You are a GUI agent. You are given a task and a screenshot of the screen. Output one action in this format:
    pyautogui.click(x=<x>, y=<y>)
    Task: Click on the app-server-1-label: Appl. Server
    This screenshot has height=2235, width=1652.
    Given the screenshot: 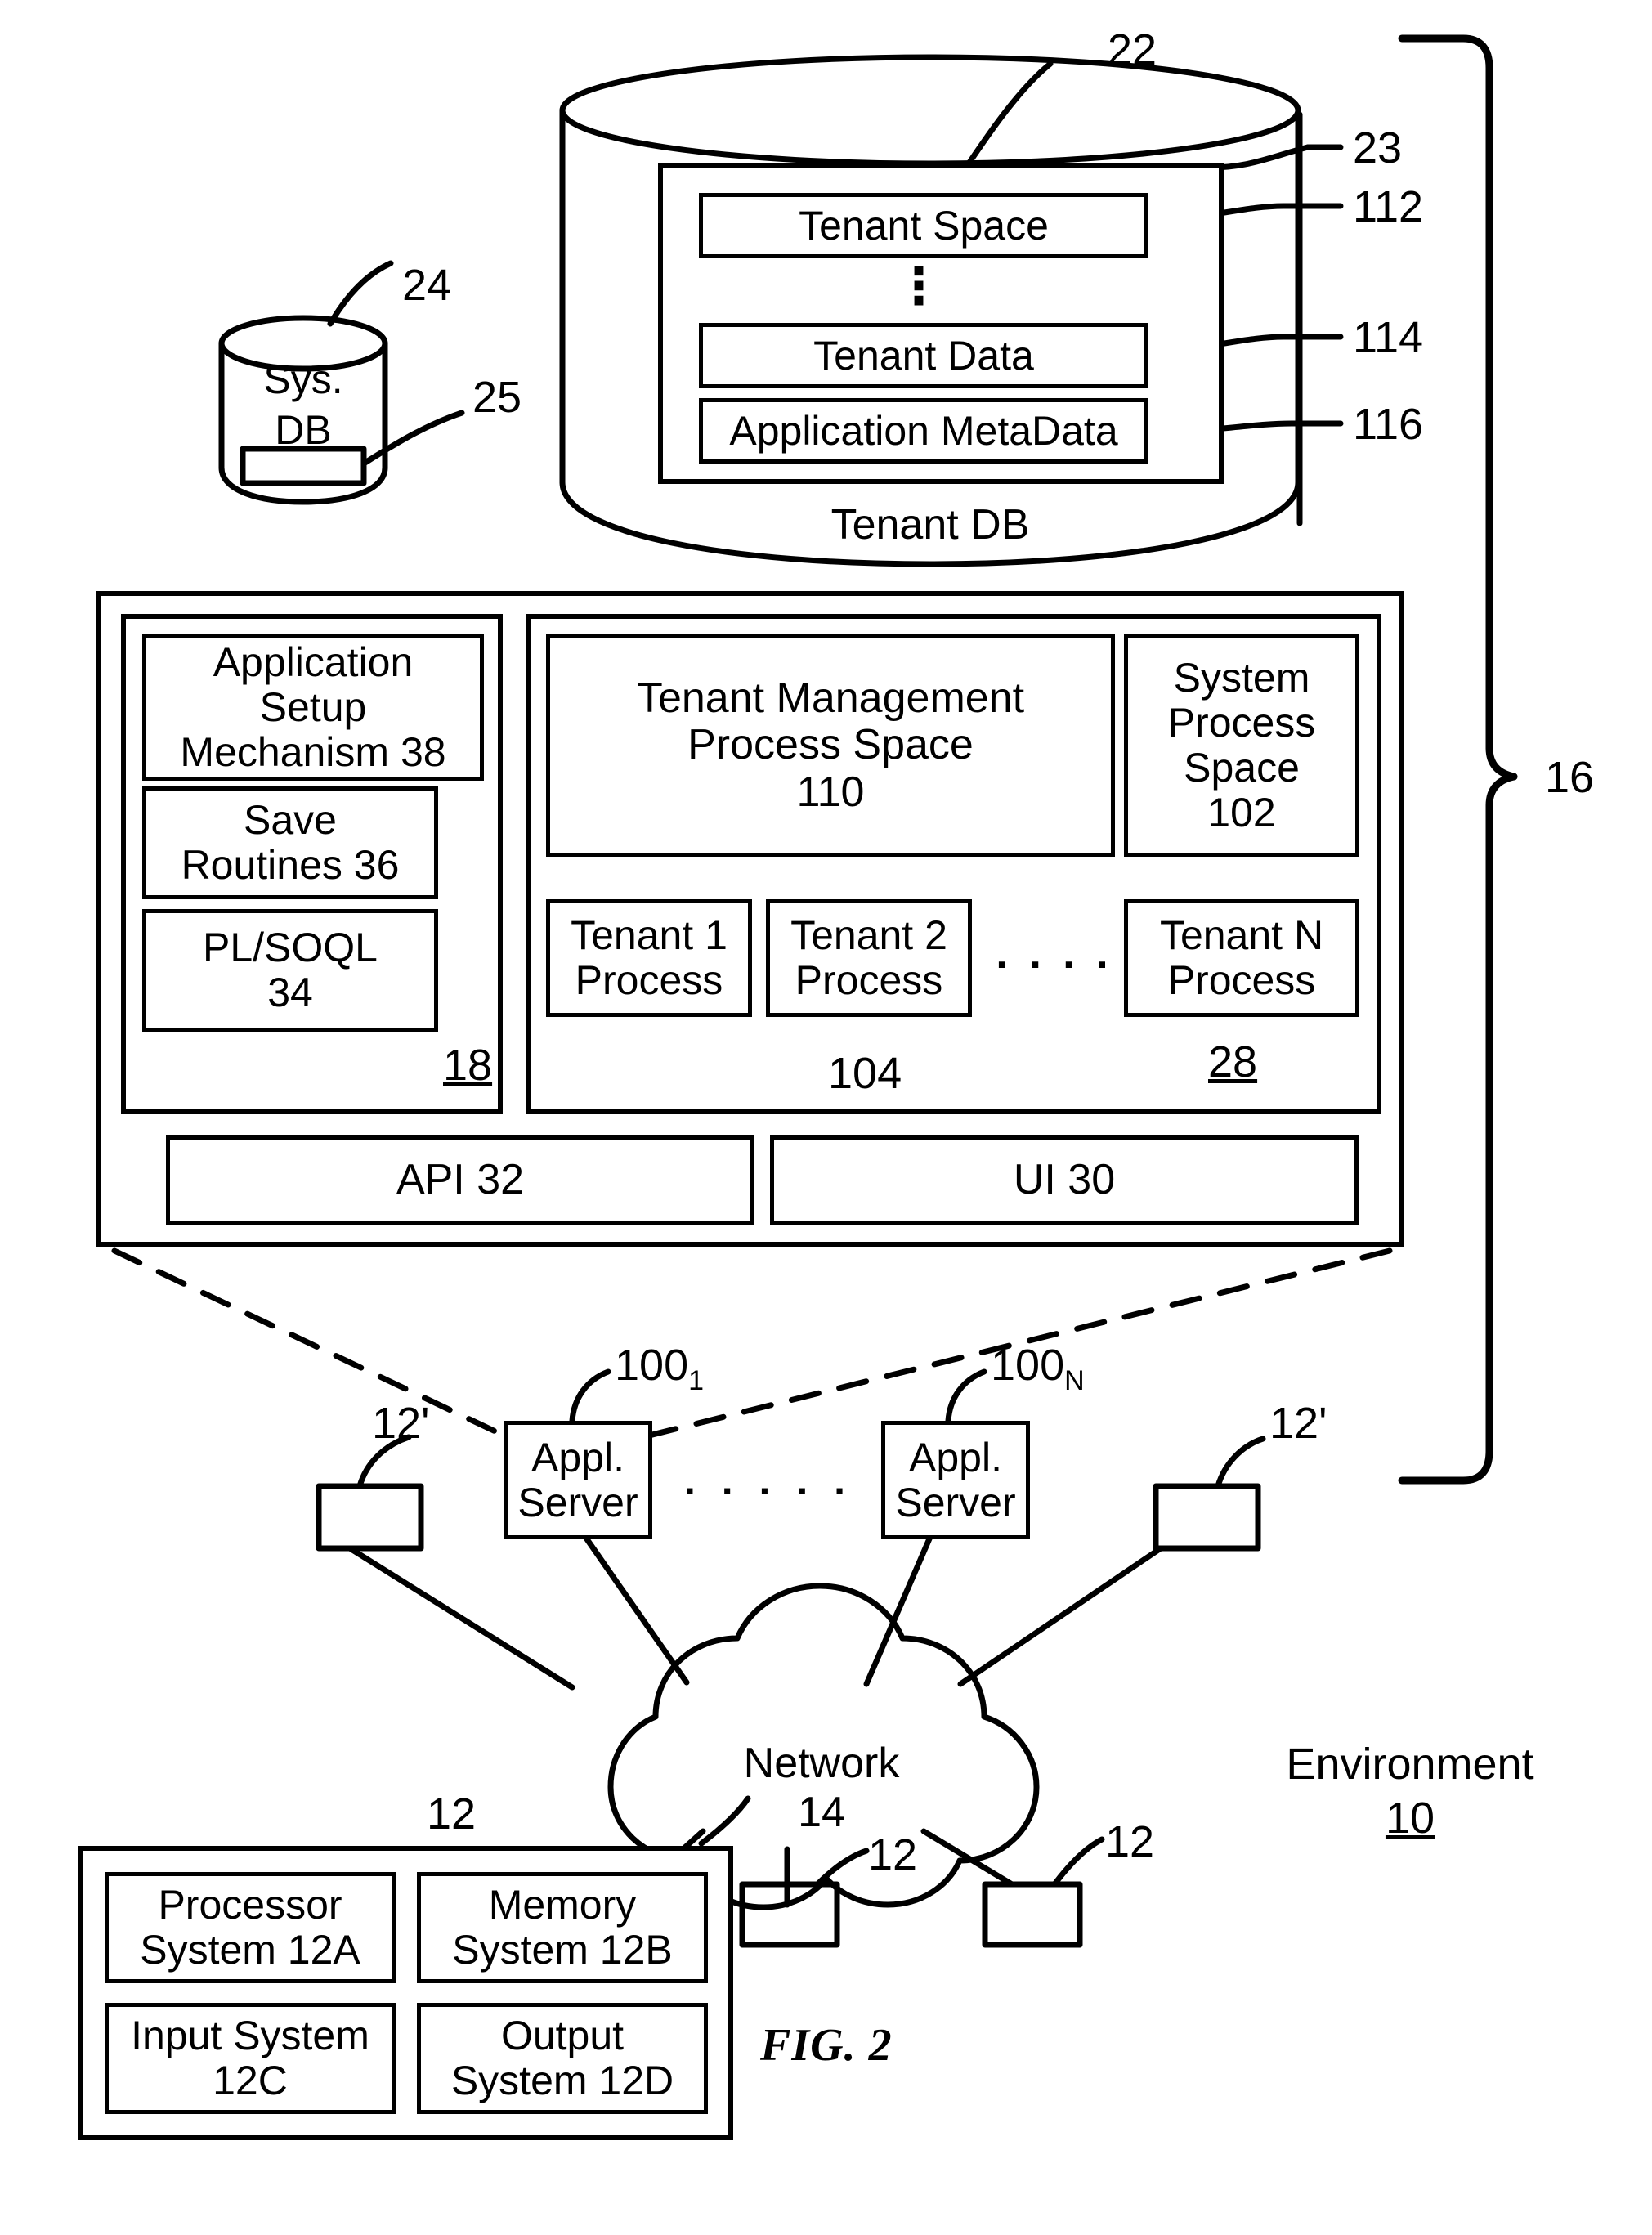 What is the action you would take?
    pyautogui.click(x=577, y=1479)
    